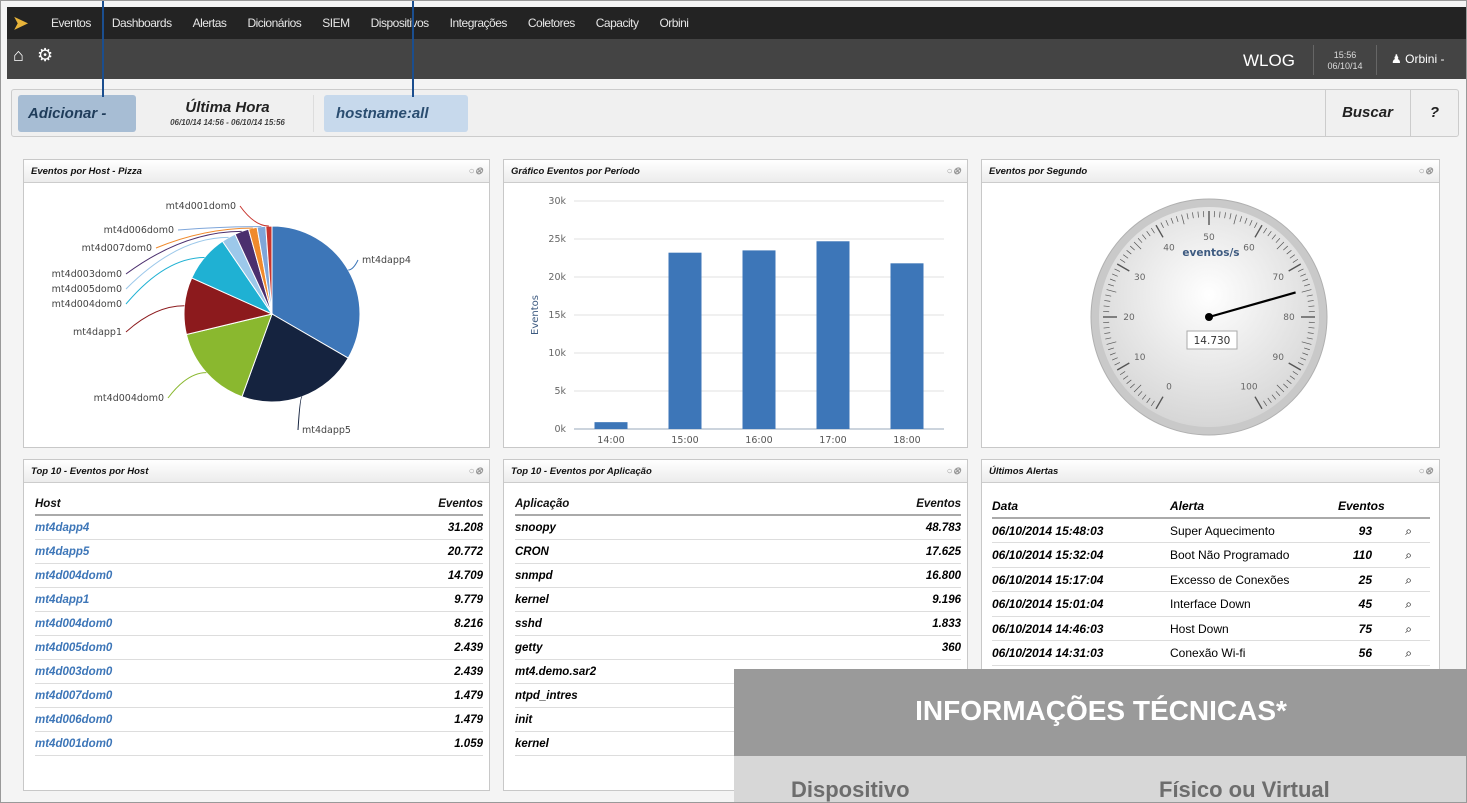 This screenshot has width=1467, height=803. What do you see at coordinates (1048, 555) in the screenshot?
I see `alert-date: 06/10/2014 15:32:04` at bounding box center [1048, 555].